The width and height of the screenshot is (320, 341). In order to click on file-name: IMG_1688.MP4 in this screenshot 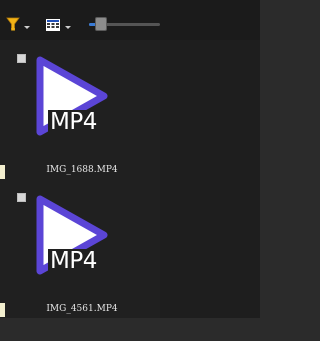, I will do `click(82, 170)`.